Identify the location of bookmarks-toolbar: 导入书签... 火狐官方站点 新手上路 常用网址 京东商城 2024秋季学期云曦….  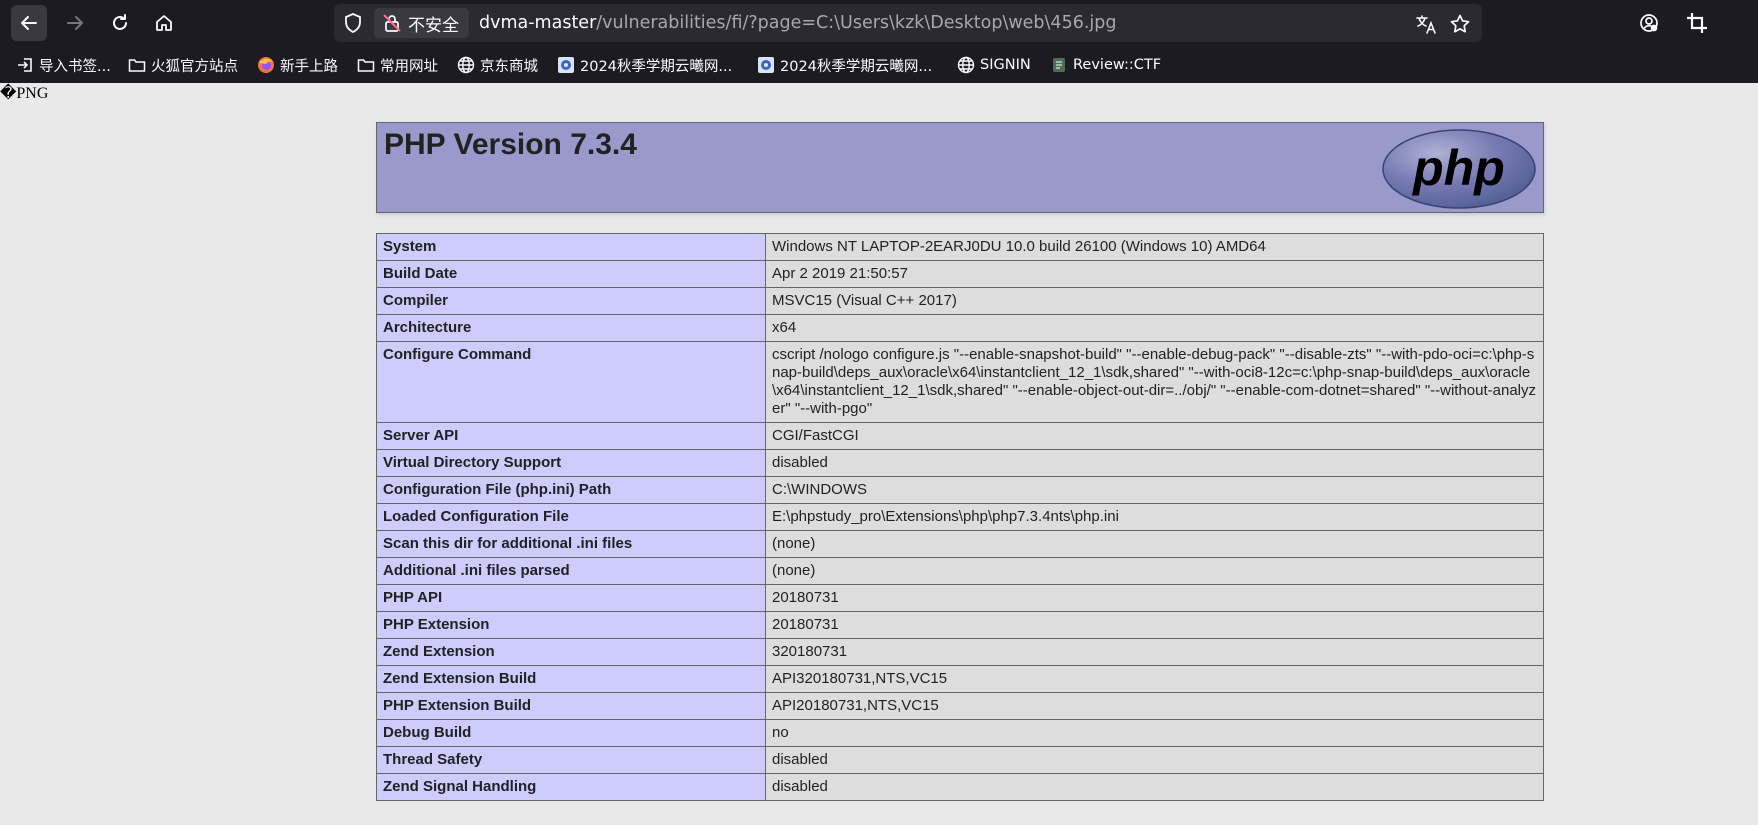
(879, 64).